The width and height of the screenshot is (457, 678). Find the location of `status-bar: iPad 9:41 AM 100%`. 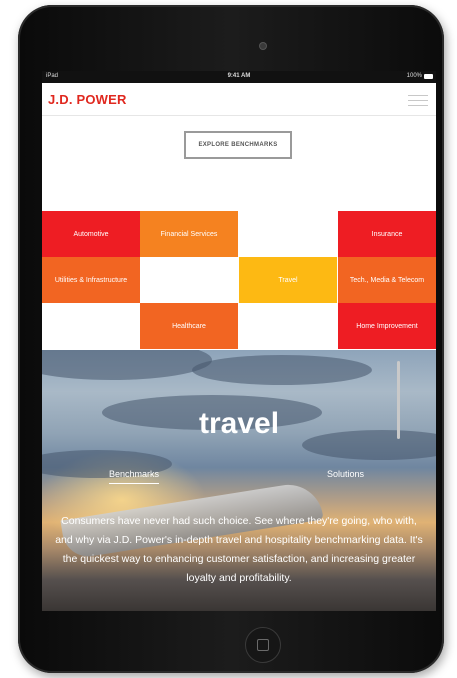

status-bar: iPad 9:41 AM 100% is located at coordinates (239, 77).